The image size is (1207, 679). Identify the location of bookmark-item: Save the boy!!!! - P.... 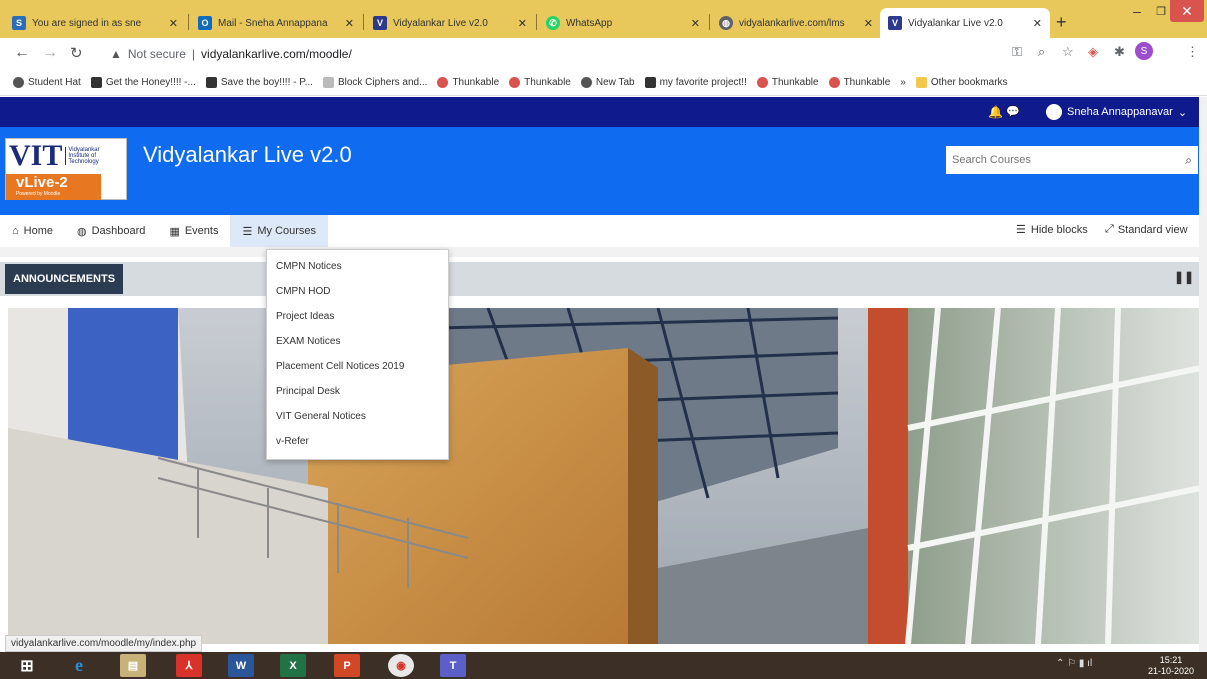
(259, 82).